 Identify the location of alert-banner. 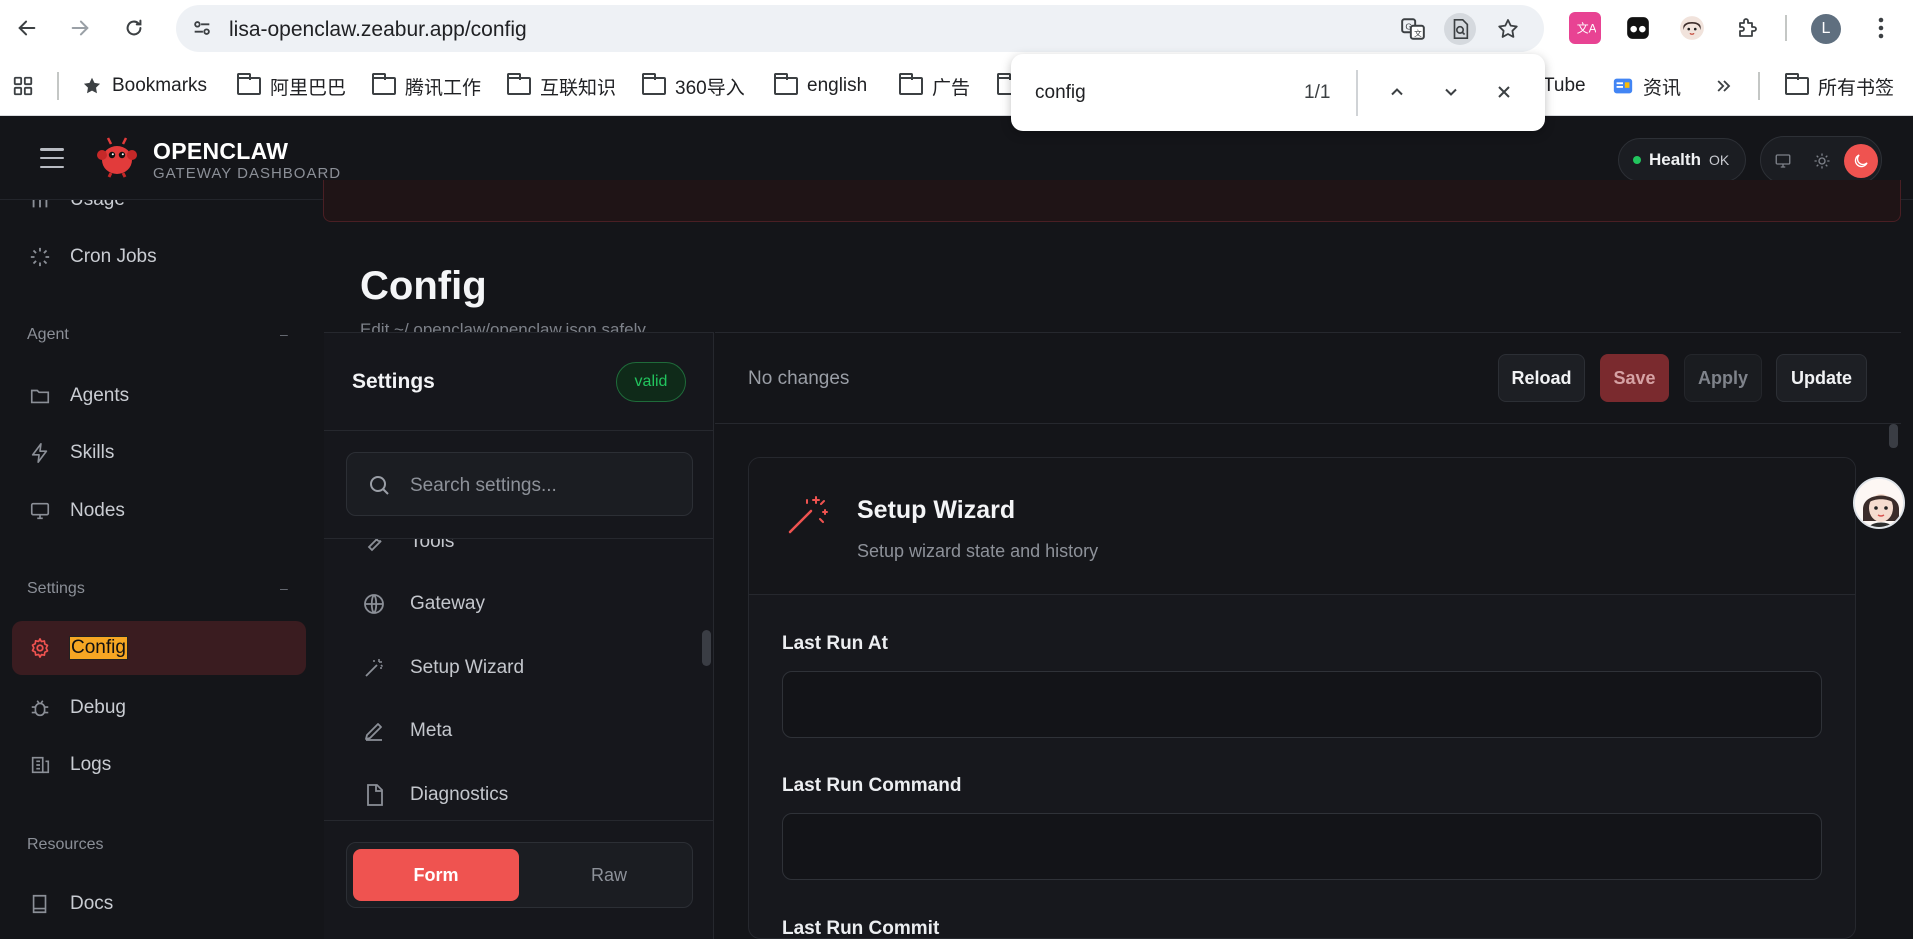
(1112, 201).